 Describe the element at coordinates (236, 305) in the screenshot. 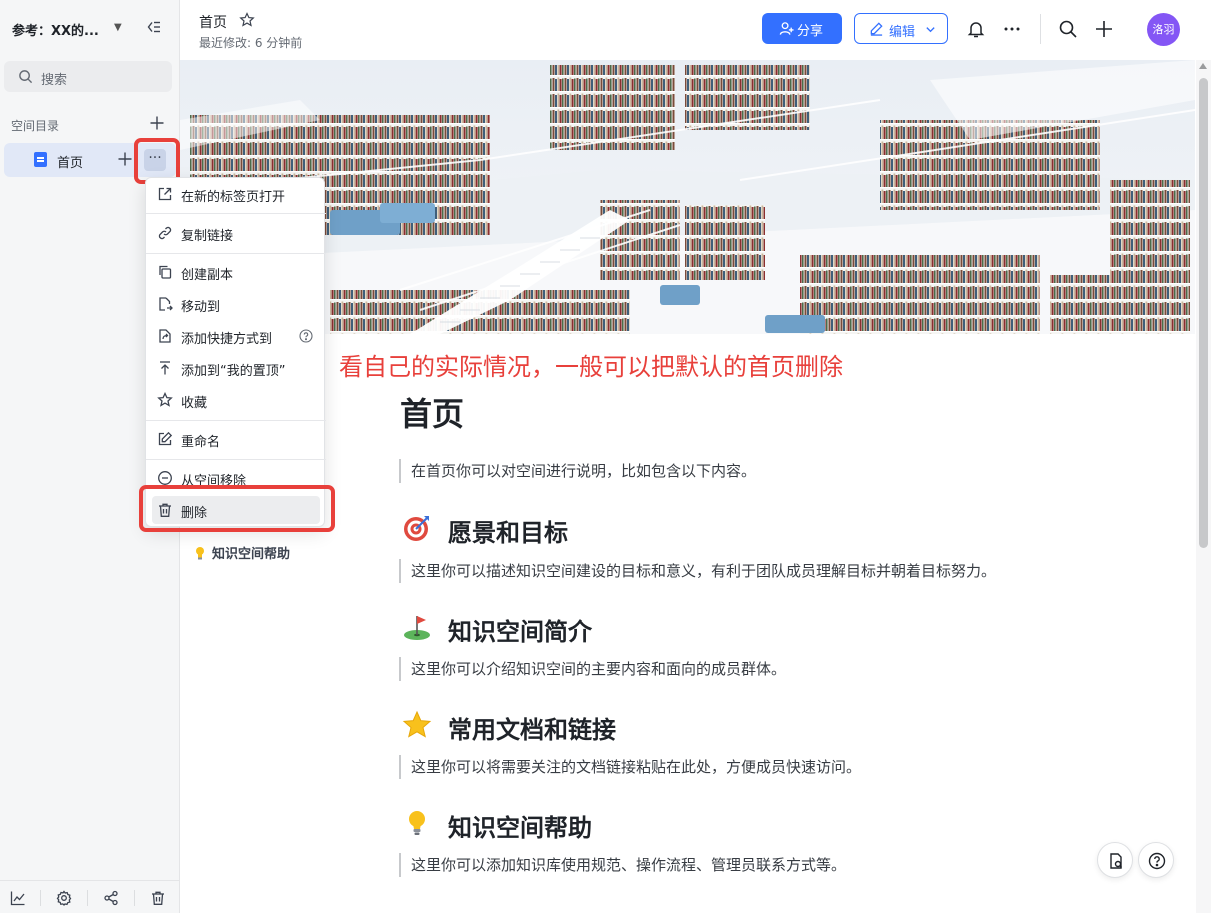

I see `menu-item-move-to: 移动到` at that location.